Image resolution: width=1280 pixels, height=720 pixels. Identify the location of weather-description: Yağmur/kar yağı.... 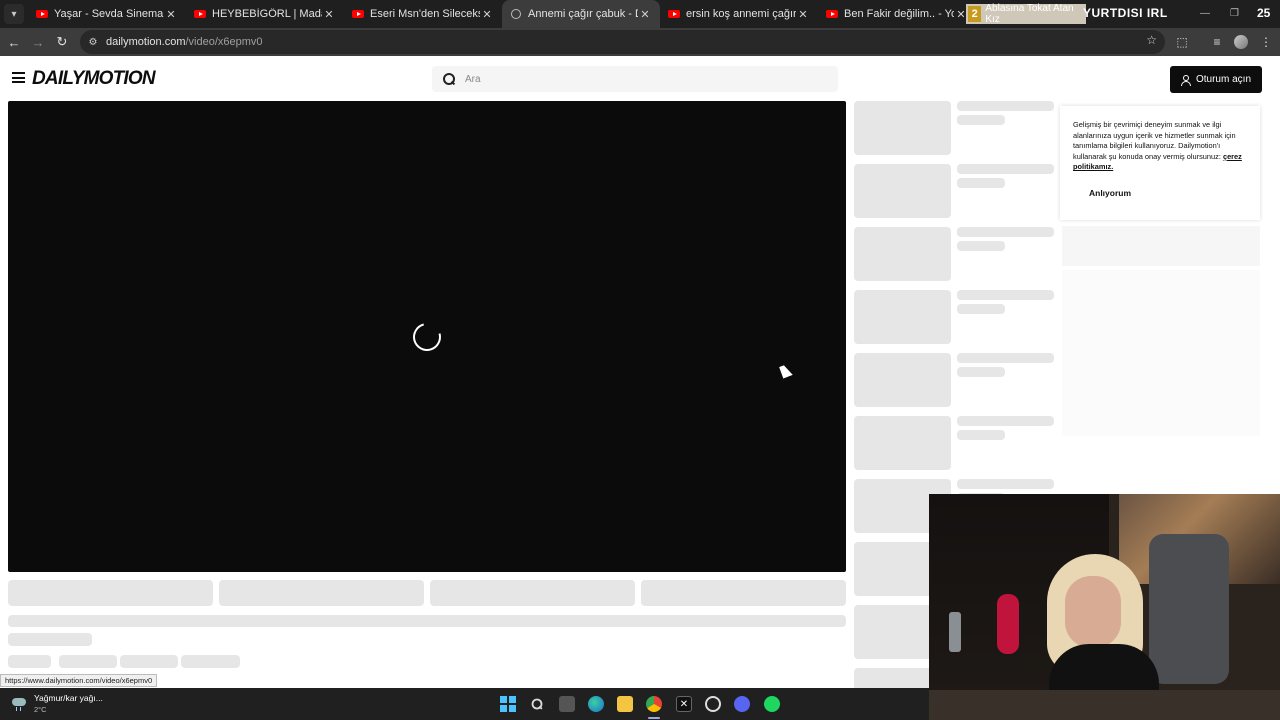
(68, 698).